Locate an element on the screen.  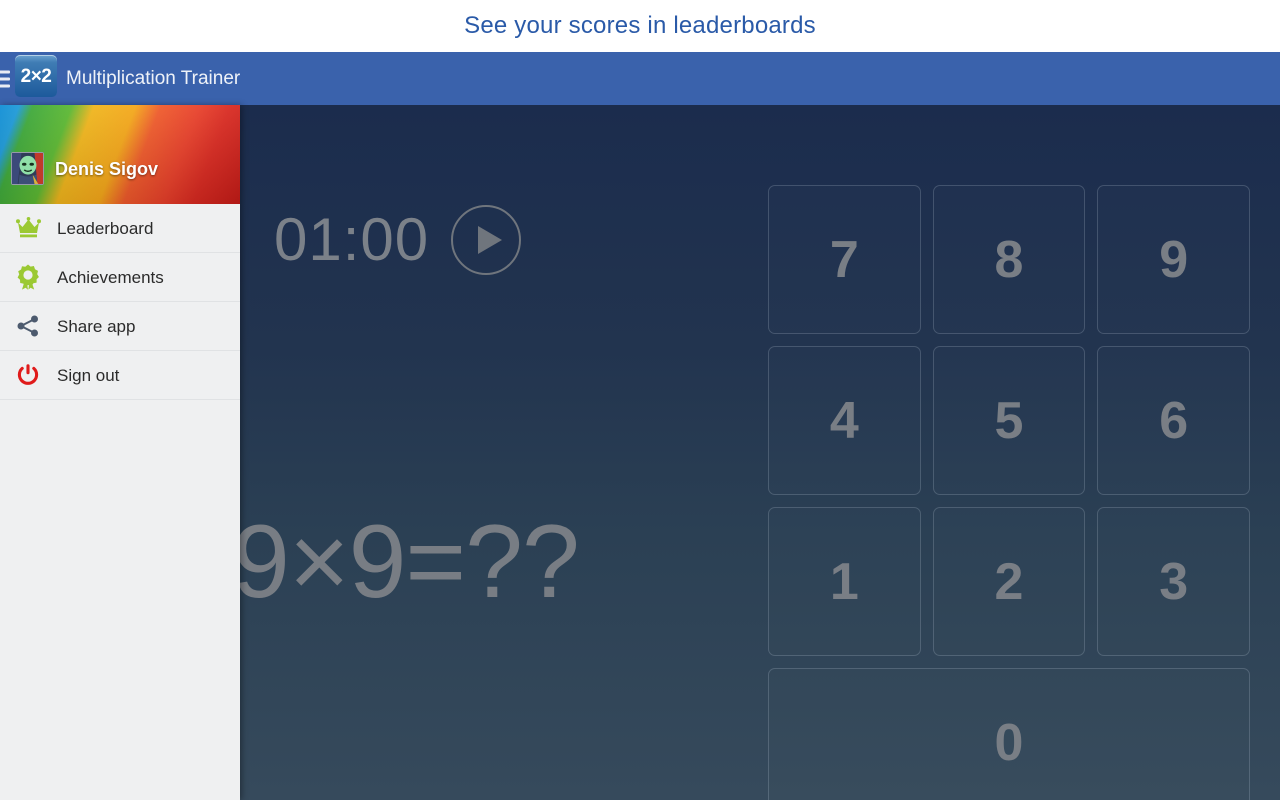
drawer-item-share-app: Share app is located at coordinates (120, 326).